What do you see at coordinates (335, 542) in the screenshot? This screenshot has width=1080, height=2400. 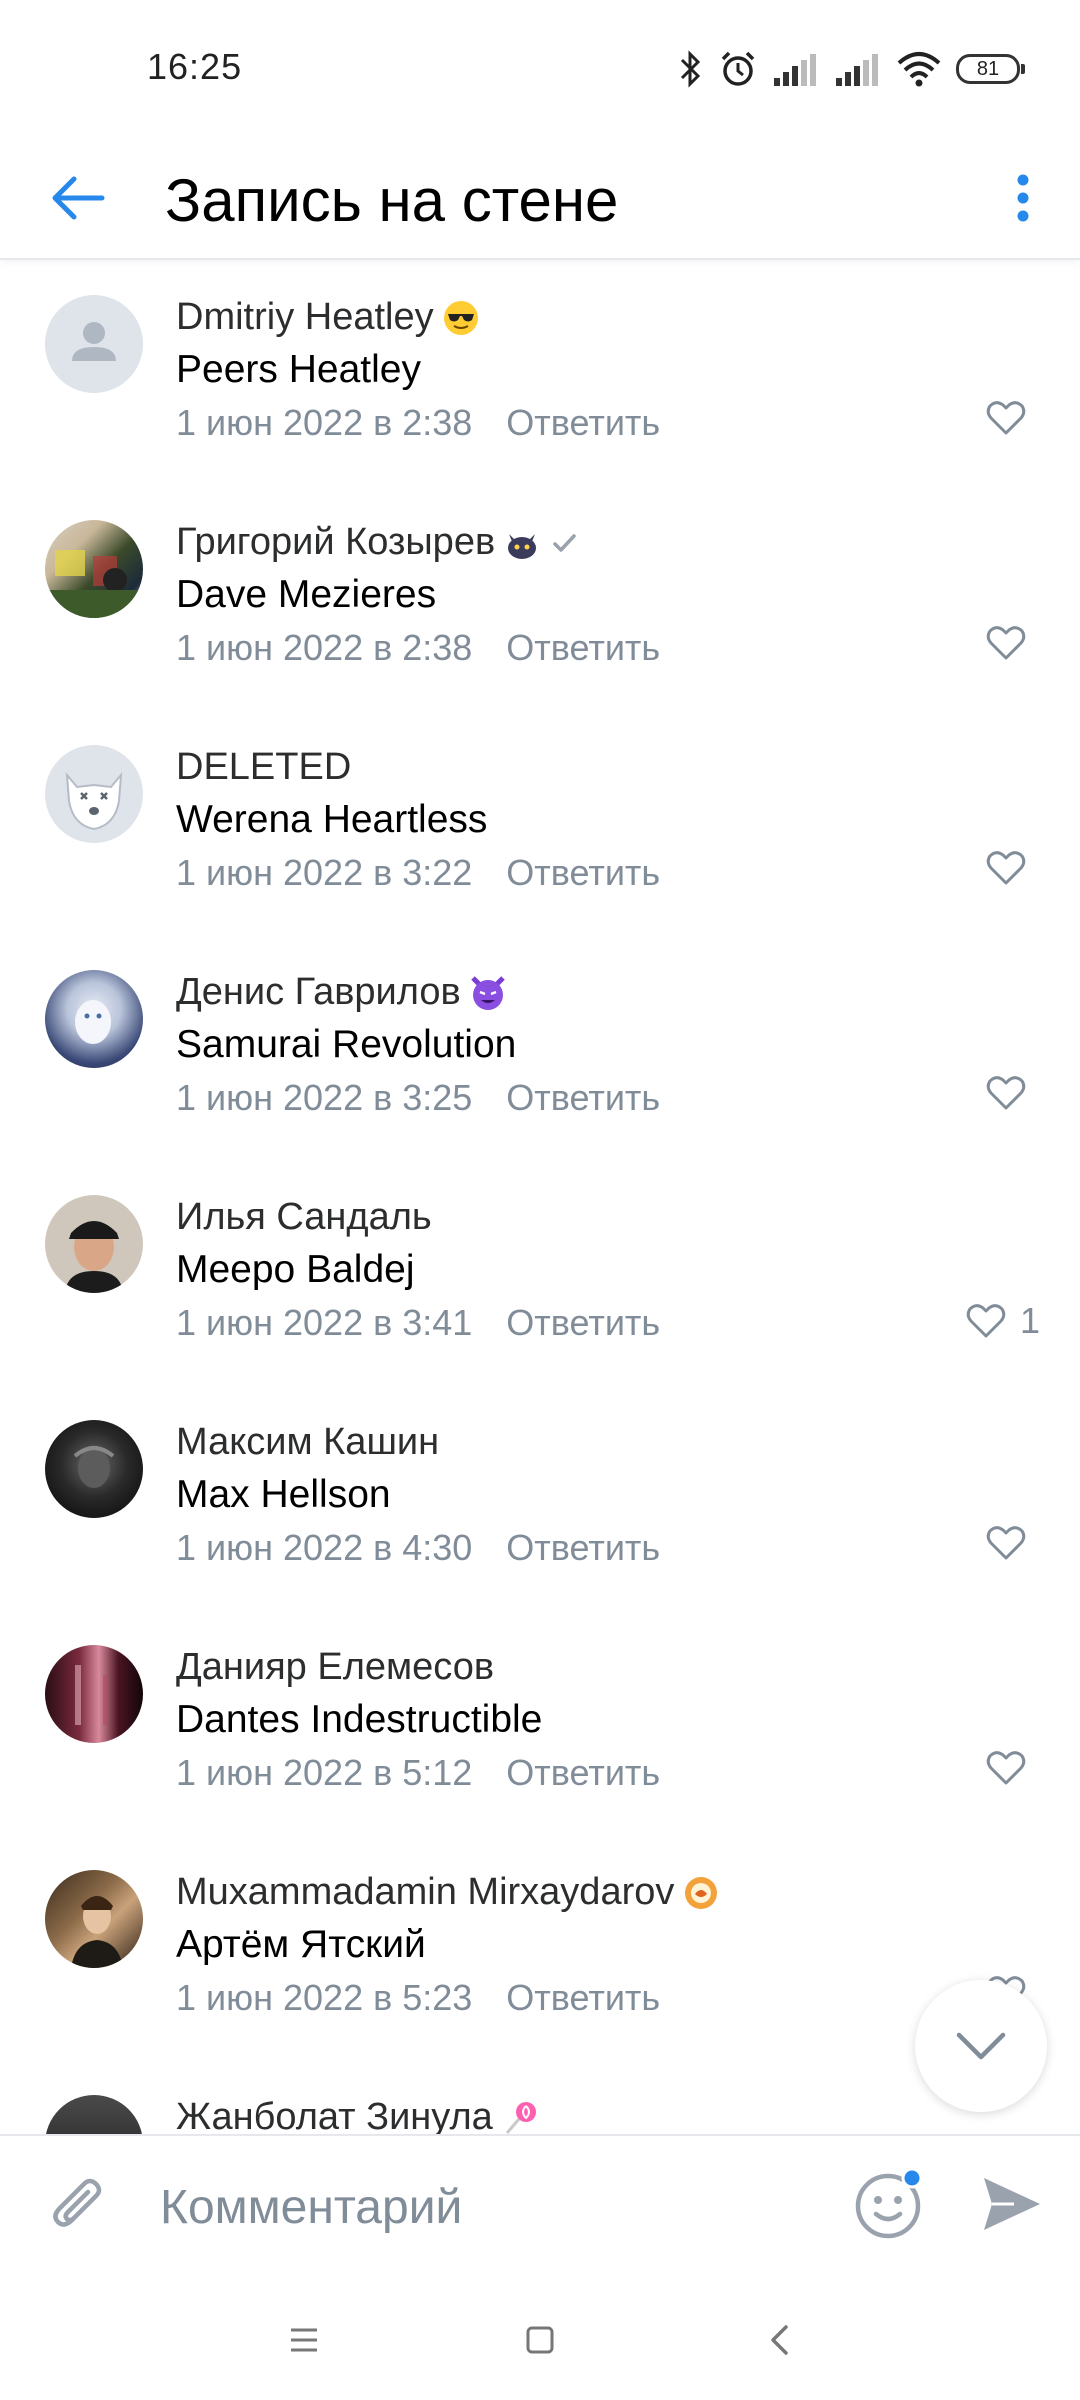 I see `comment-author: Григорий Козырев` at bounding box center [335, 542].